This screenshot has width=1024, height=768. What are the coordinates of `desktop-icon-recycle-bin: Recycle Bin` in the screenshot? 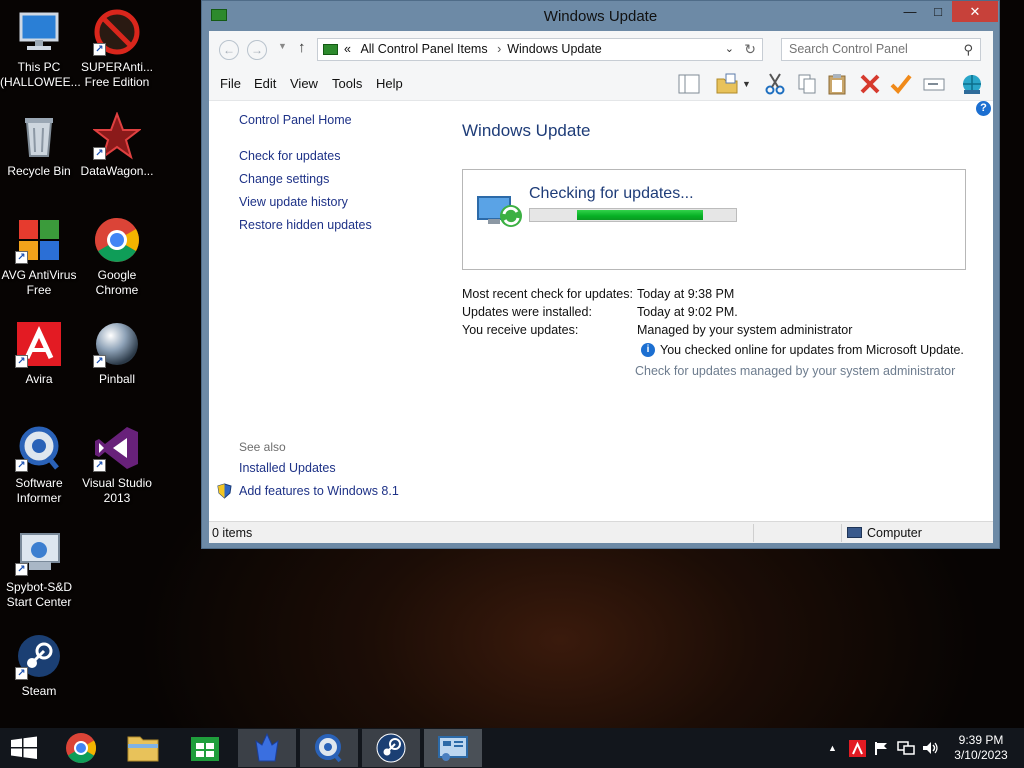 It's located at (39, 145).